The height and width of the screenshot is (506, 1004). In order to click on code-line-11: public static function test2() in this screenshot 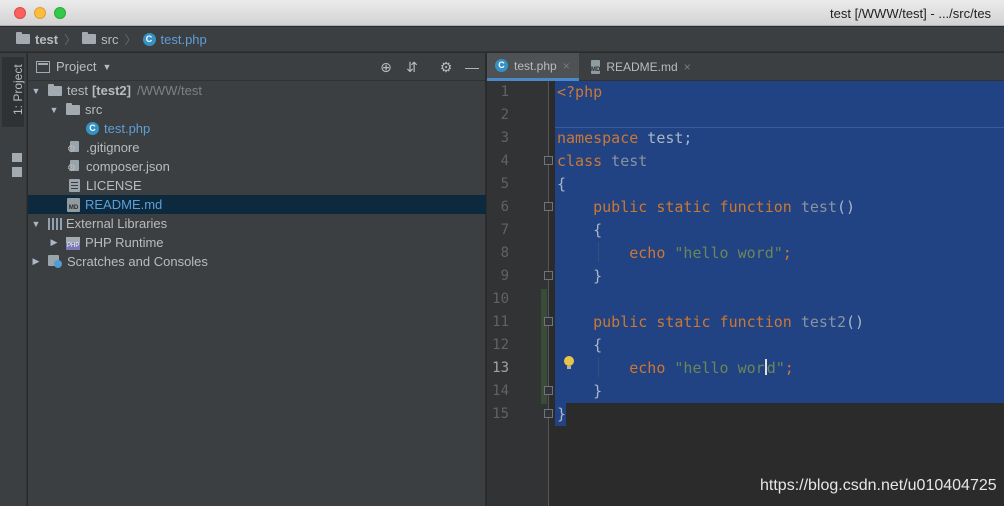, I will do `click(711, 322)`.